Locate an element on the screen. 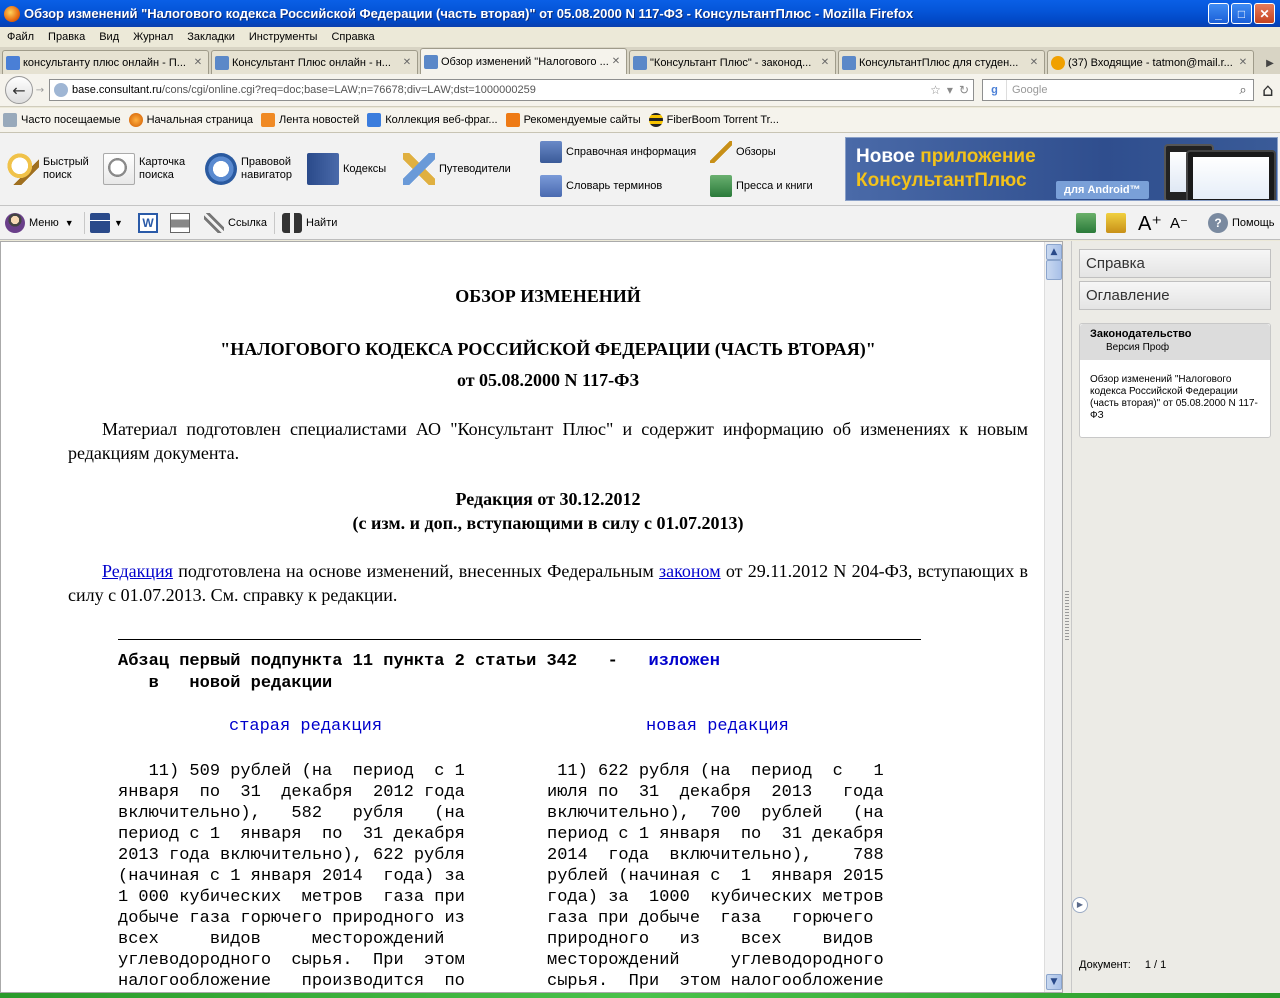 The height and width of the screenshot is (998, 1280). back-button: ← is located at coordinates (19, 90).